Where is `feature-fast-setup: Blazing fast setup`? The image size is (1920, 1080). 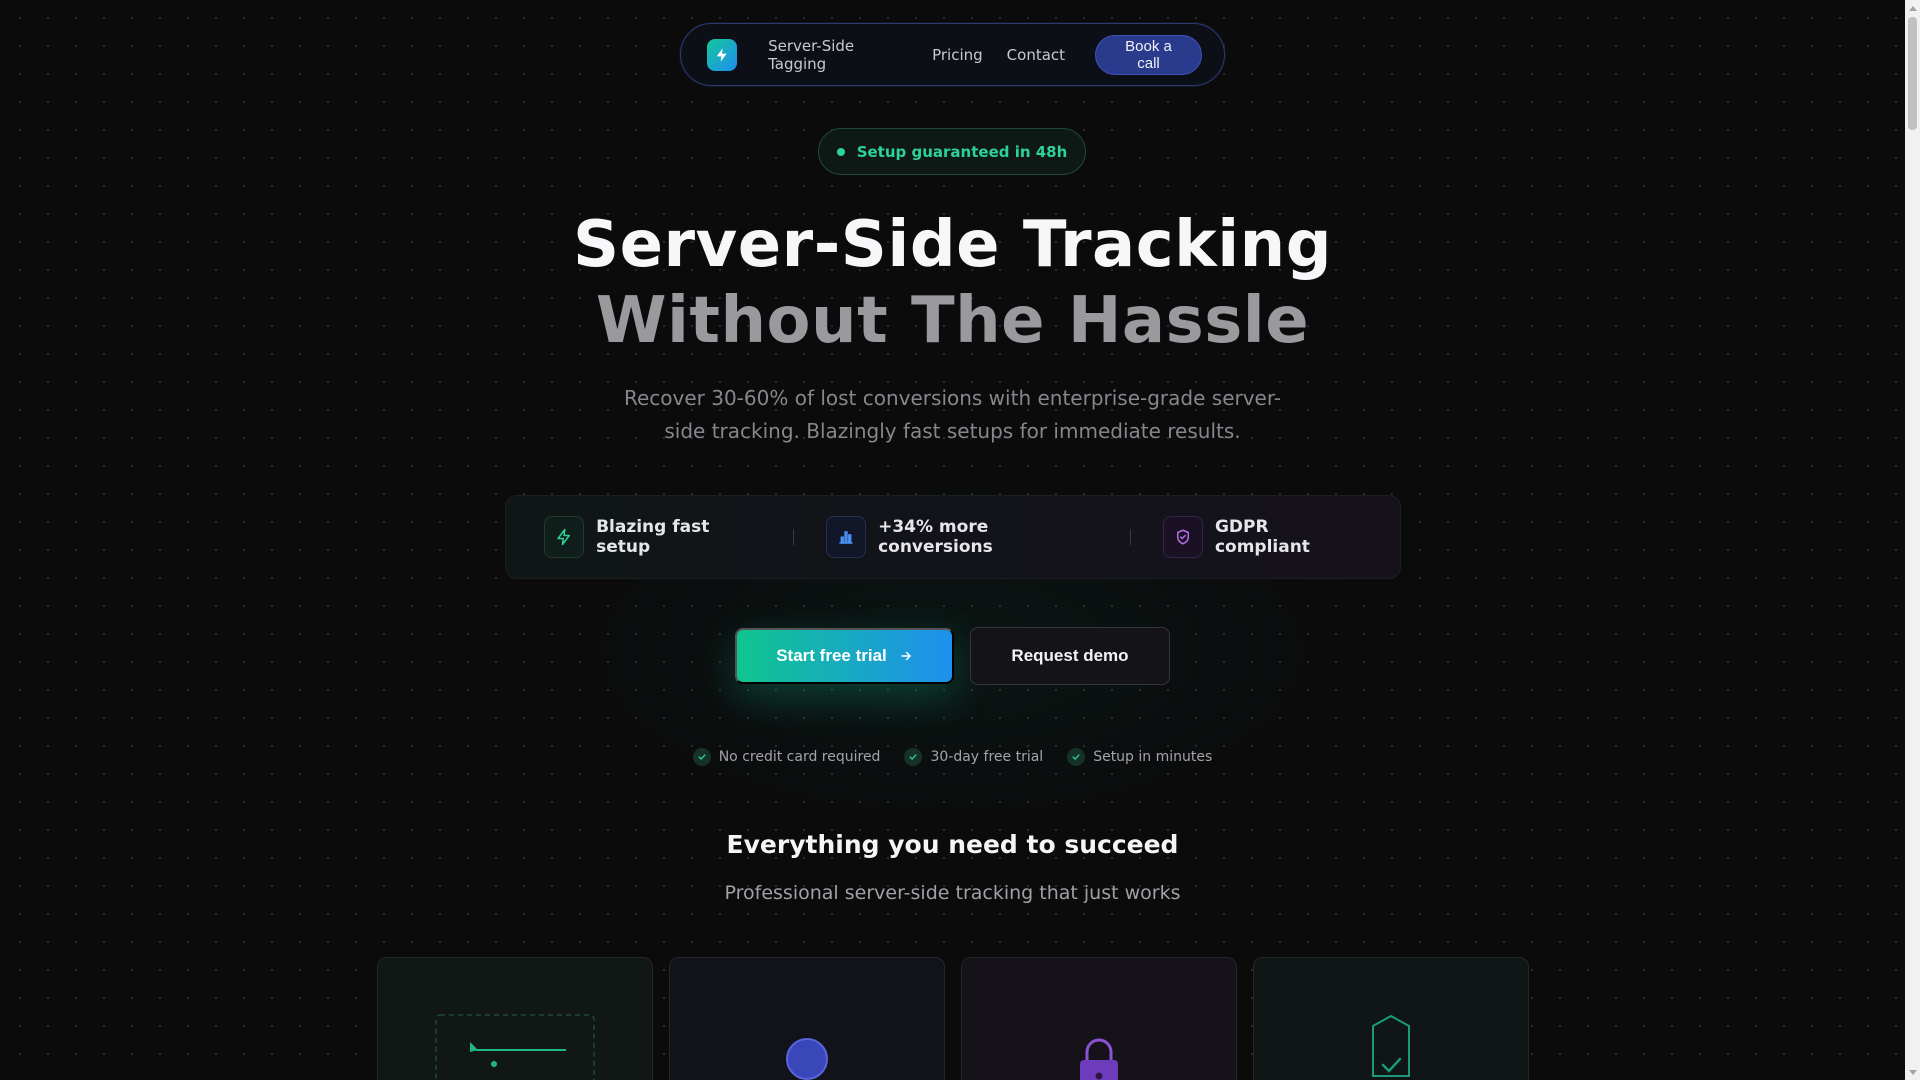
feature-fast-setup: Blazing fast setup is located at coordinates (652, 537).